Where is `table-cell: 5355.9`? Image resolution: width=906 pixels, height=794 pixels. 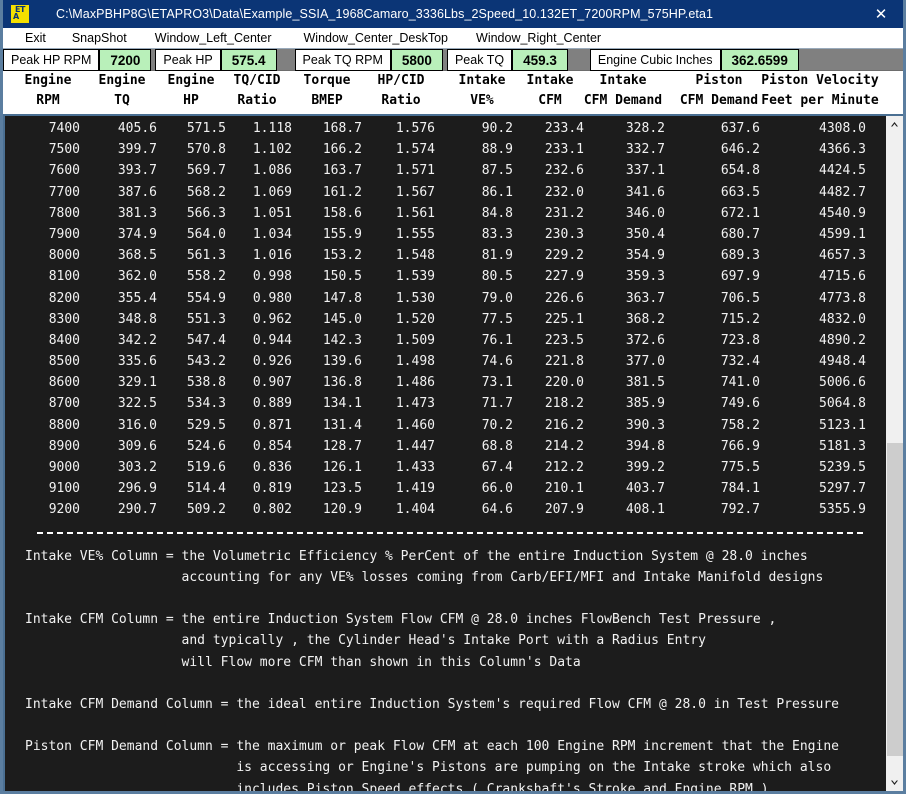
table-cell: 5355.9 is located at coordinates (842, 510).